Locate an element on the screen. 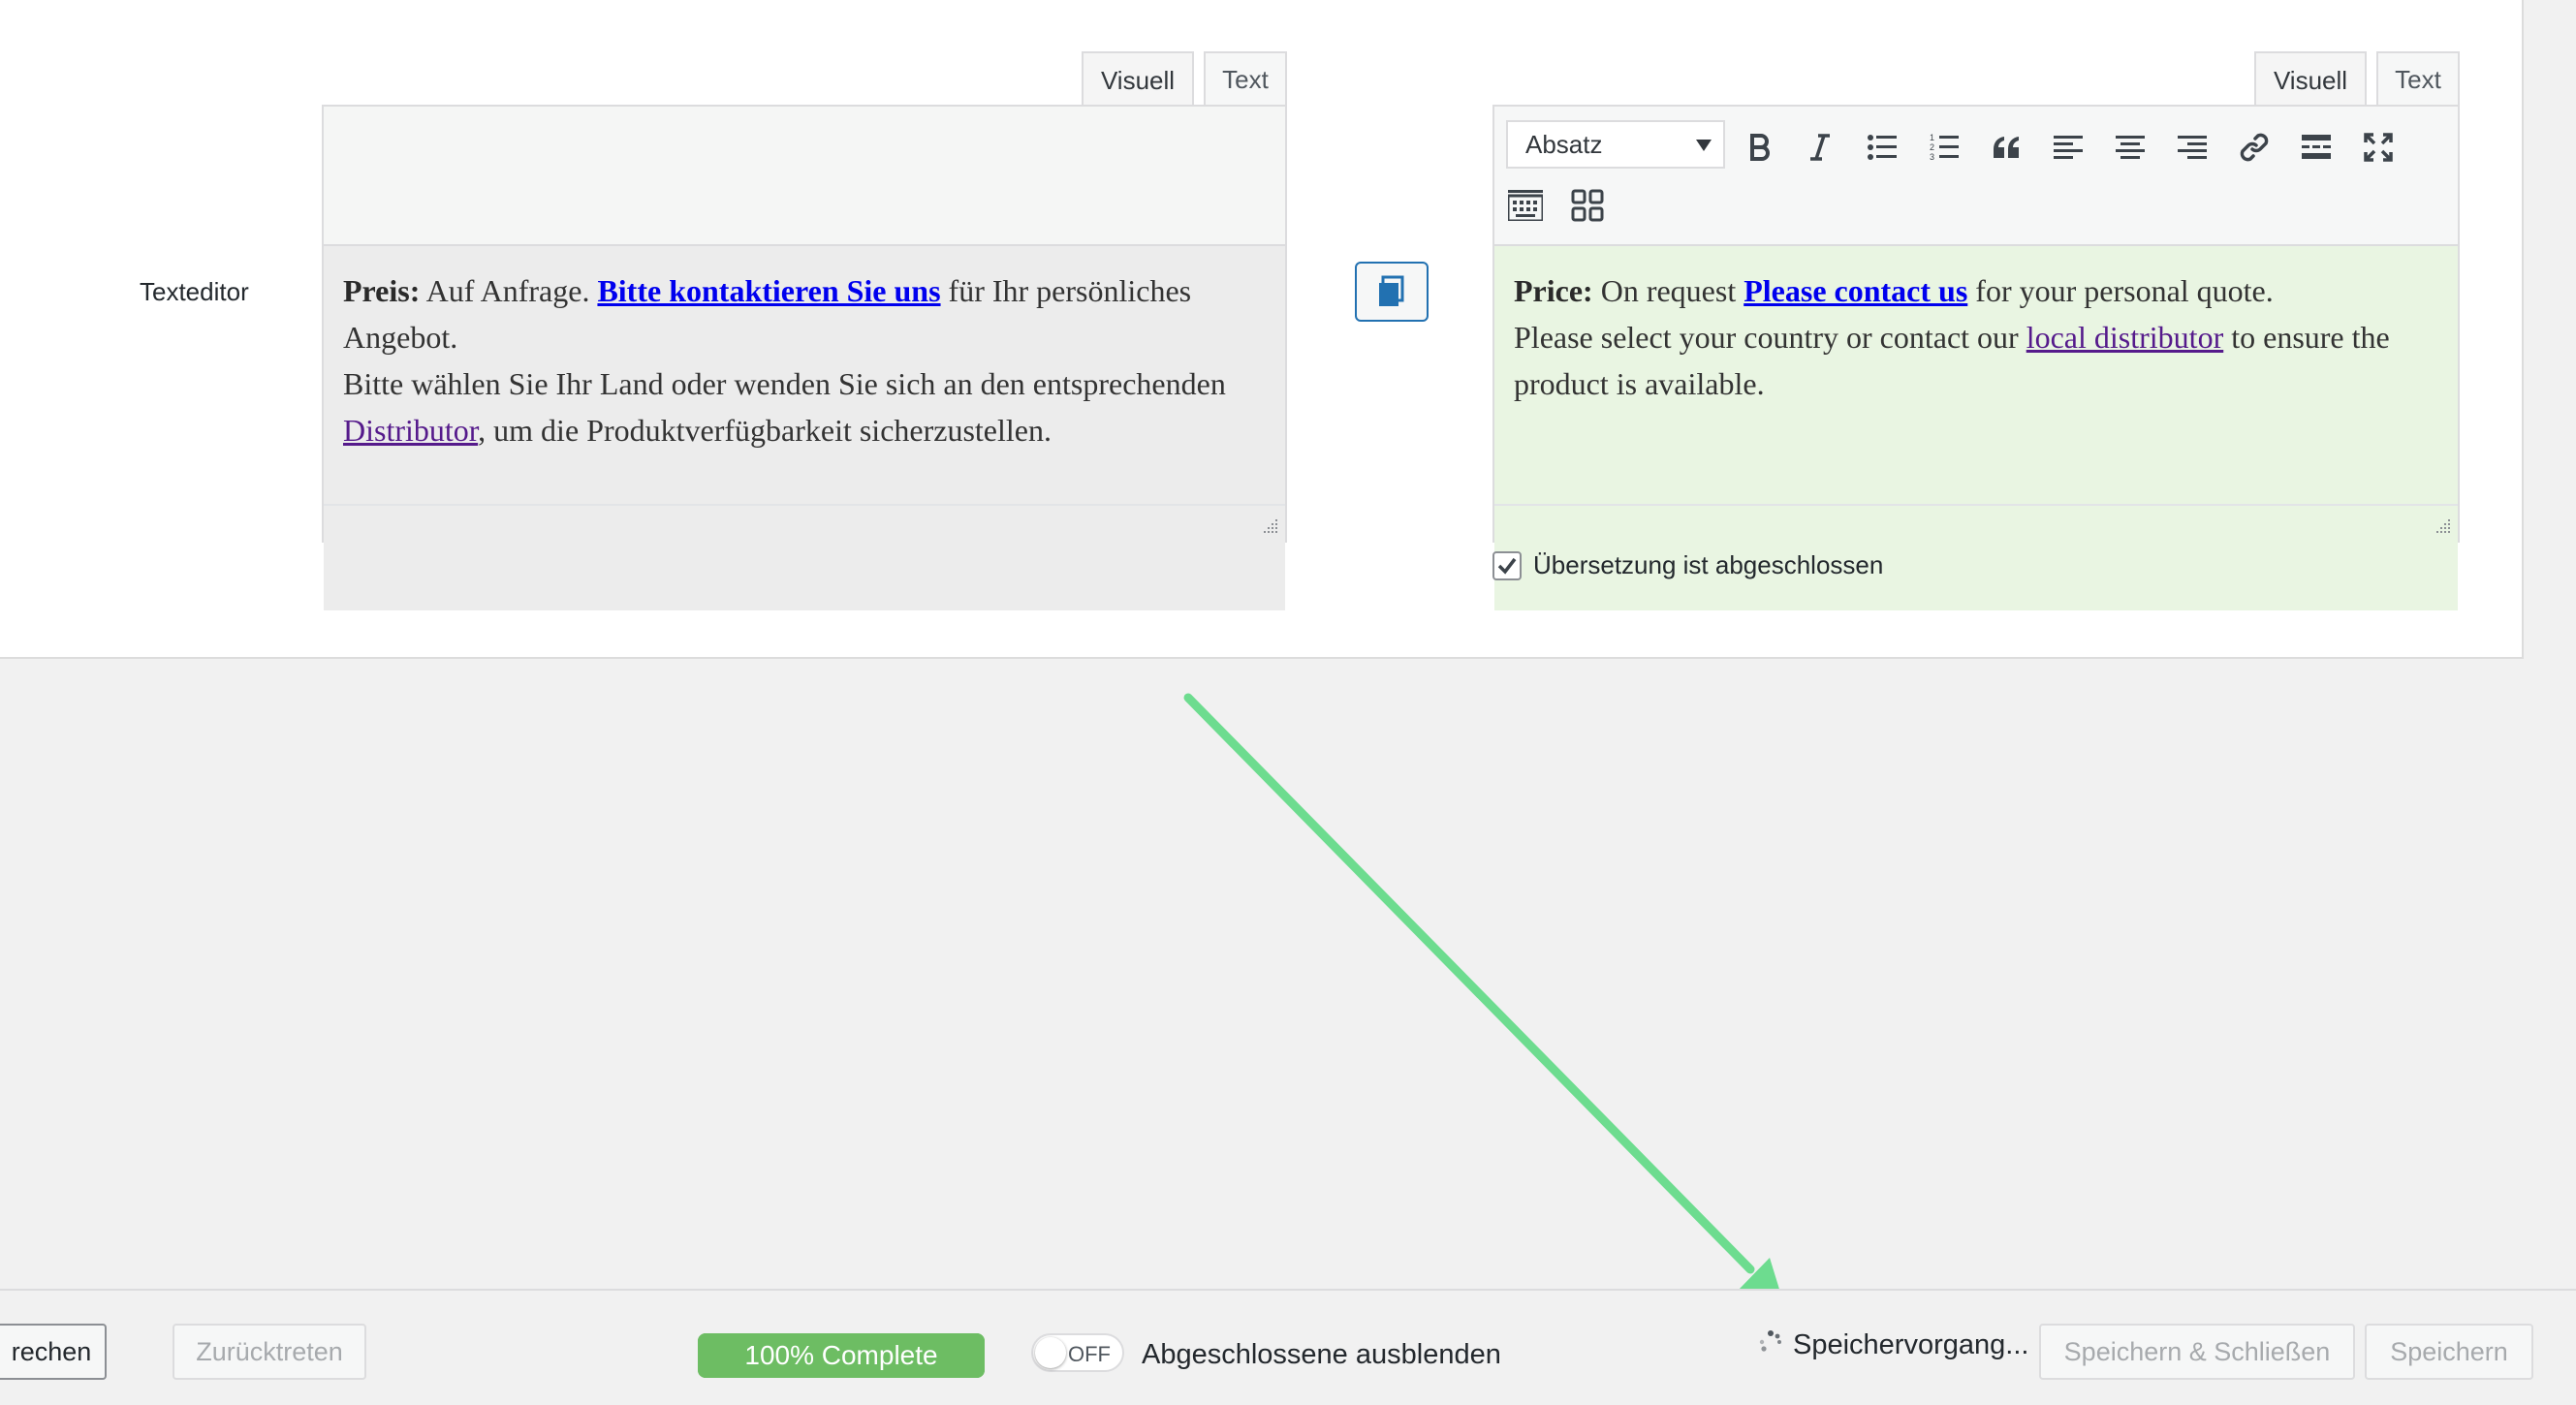 The image size is (2576, 1405). progress-label: 100% Complete is located at coordinates (841, 1355).